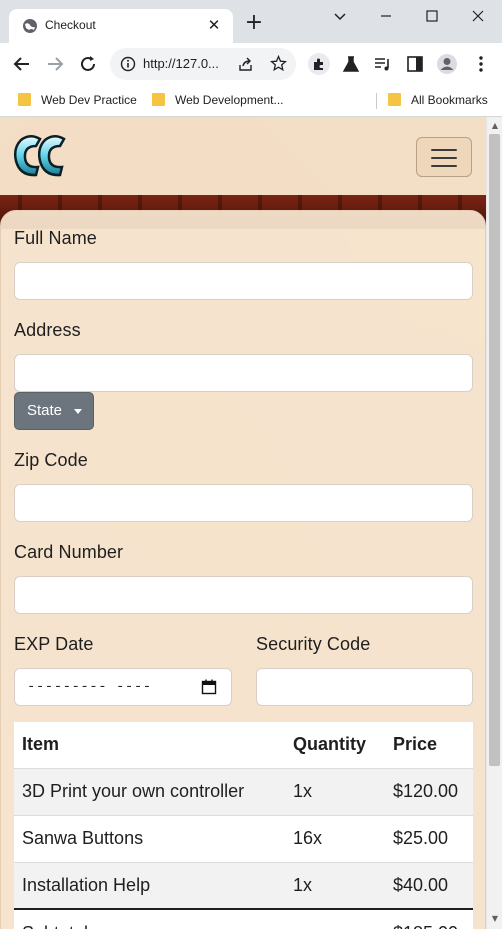  Describe the element at coordinates (447, 64) in the screenshot. I see `profile-avatar-icon` at that location.